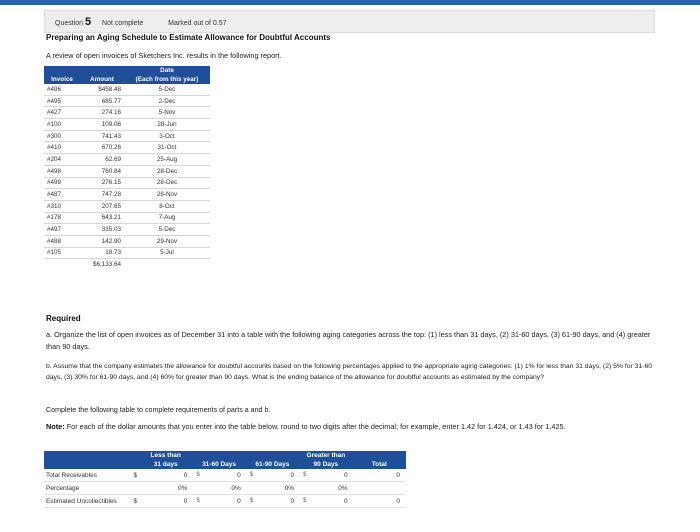 This screenshot has width=700, height=532. Describe the element at coordinates (62, 253) in the screenshot. I see `invoice-cell: #105` at that location.